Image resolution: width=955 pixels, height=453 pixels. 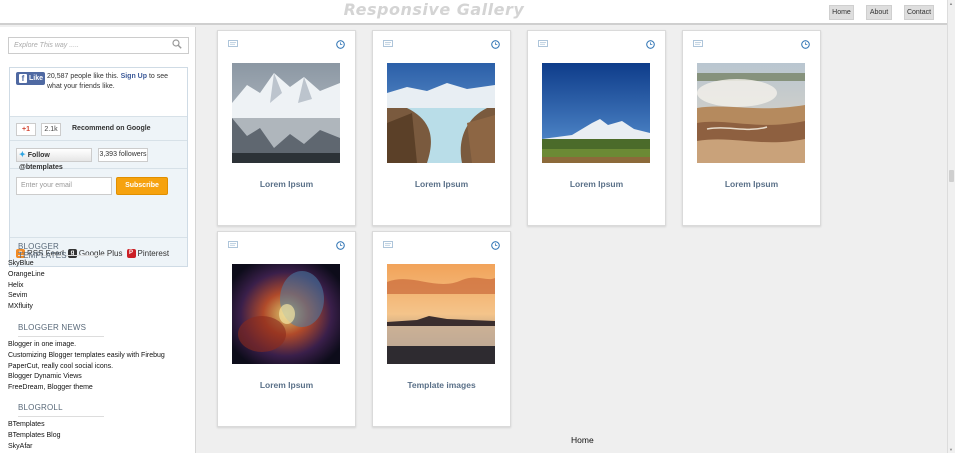 What do you see at coordinates (61, 330) in the screenshot?
I see `section-heading: BLOGGER NEWS` at bounding box center [61, 330].